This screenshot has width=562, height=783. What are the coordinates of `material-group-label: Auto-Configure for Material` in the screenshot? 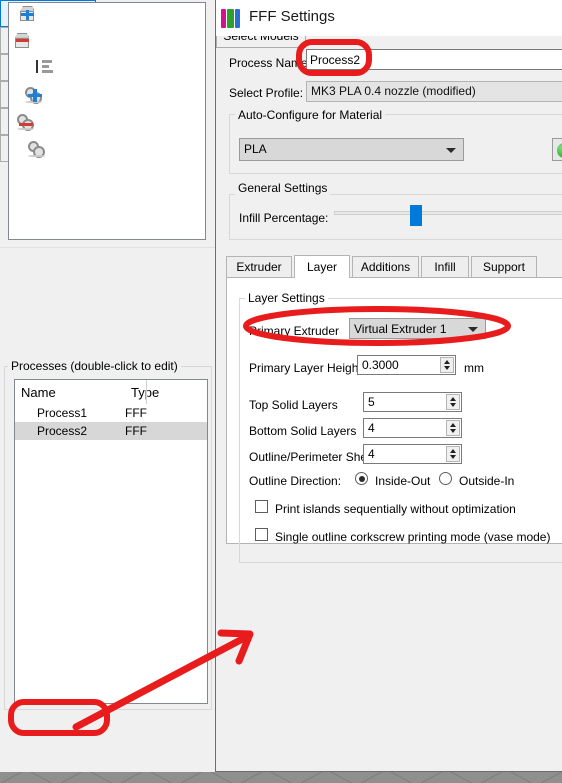 It's located at (310, 115).